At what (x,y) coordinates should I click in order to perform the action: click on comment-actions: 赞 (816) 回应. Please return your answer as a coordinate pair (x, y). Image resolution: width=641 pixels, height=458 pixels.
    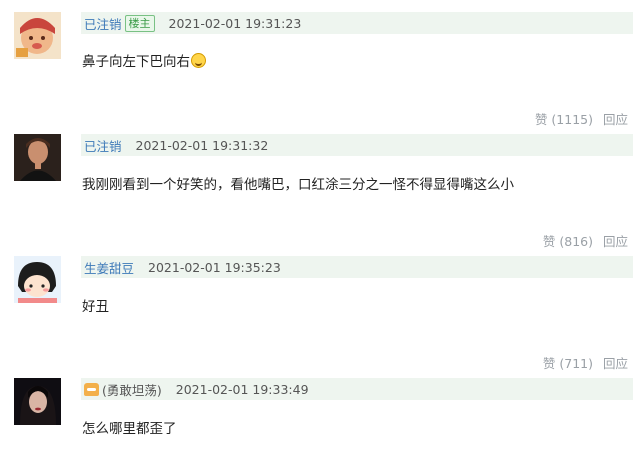
    Looking at the image, I should click on (585, 240).